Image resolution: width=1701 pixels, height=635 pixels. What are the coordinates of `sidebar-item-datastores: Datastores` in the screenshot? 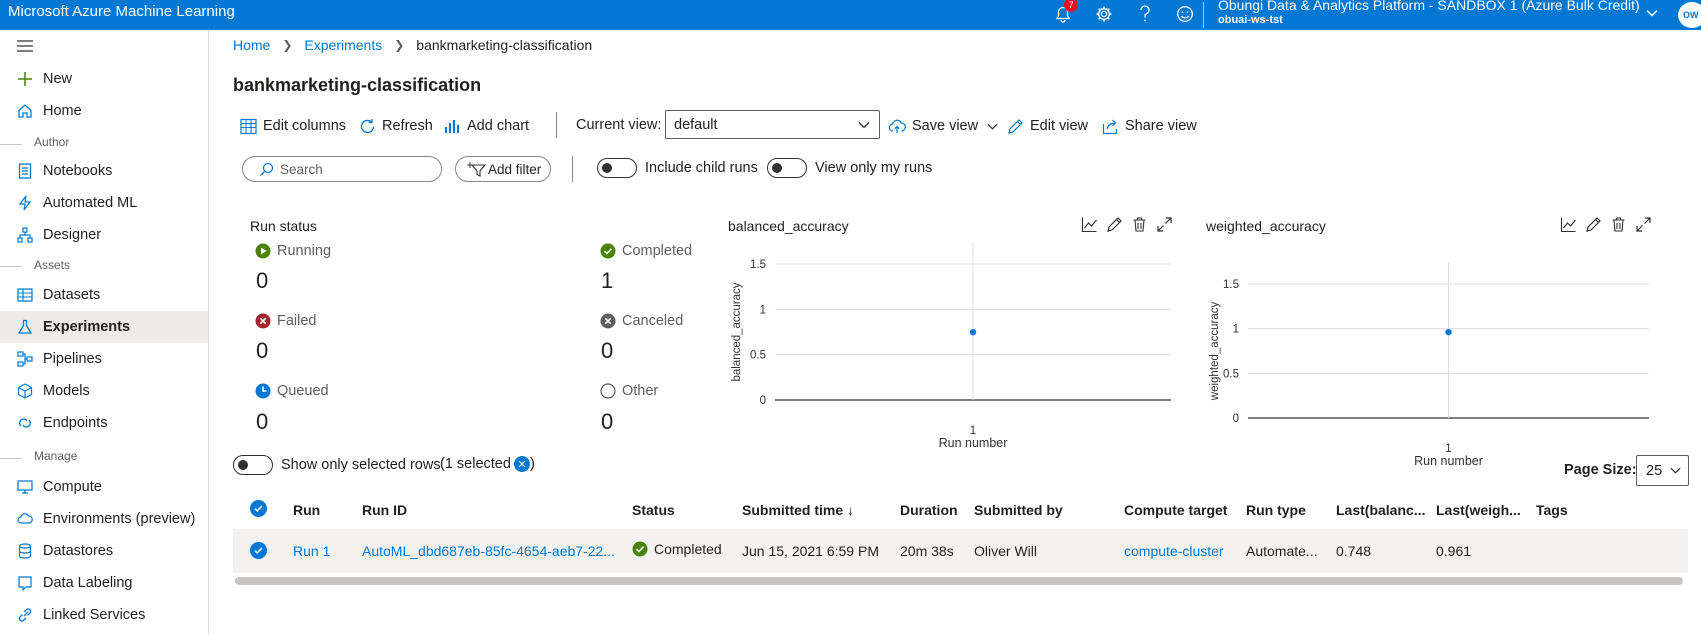 It's located at (104, 551).